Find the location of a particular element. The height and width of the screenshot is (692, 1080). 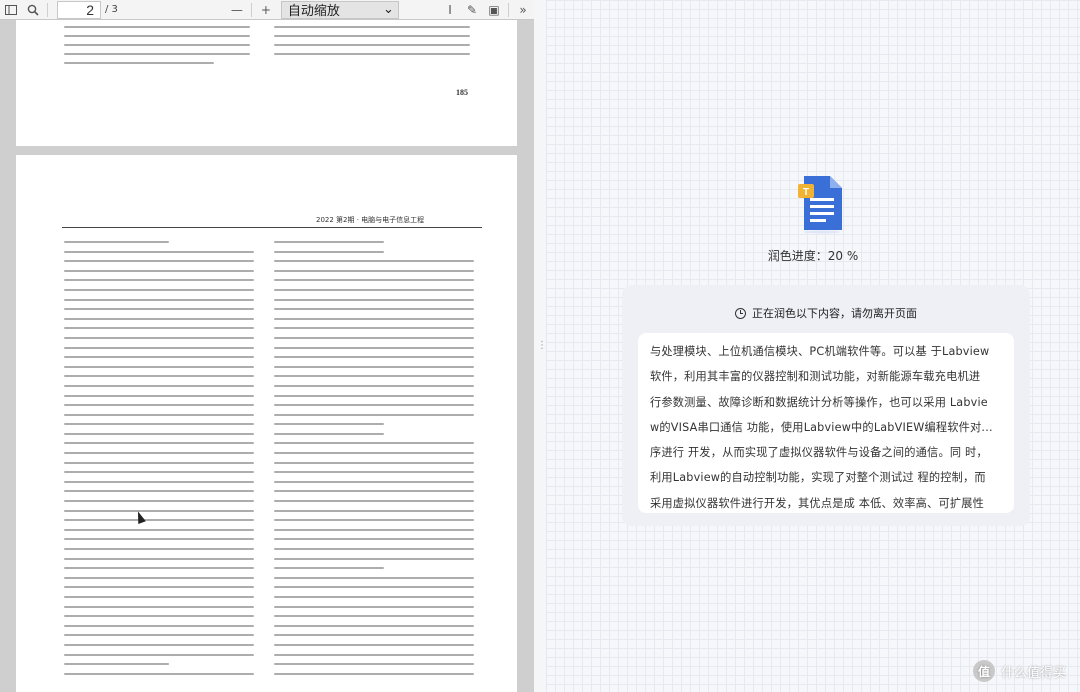

image-icon: ▣ is located at coordinates (494, 10).